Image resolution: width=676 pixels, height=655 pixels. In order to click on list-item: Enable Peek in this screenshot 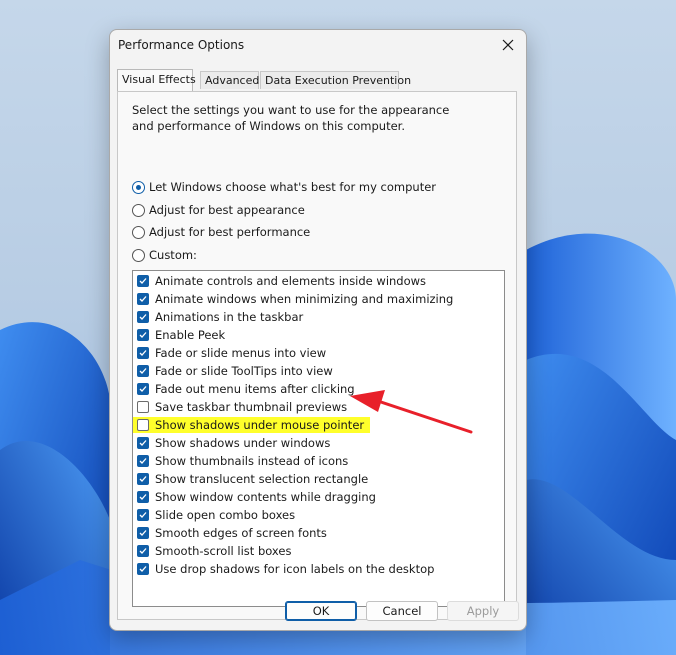, I will do `click(181, 335)`.